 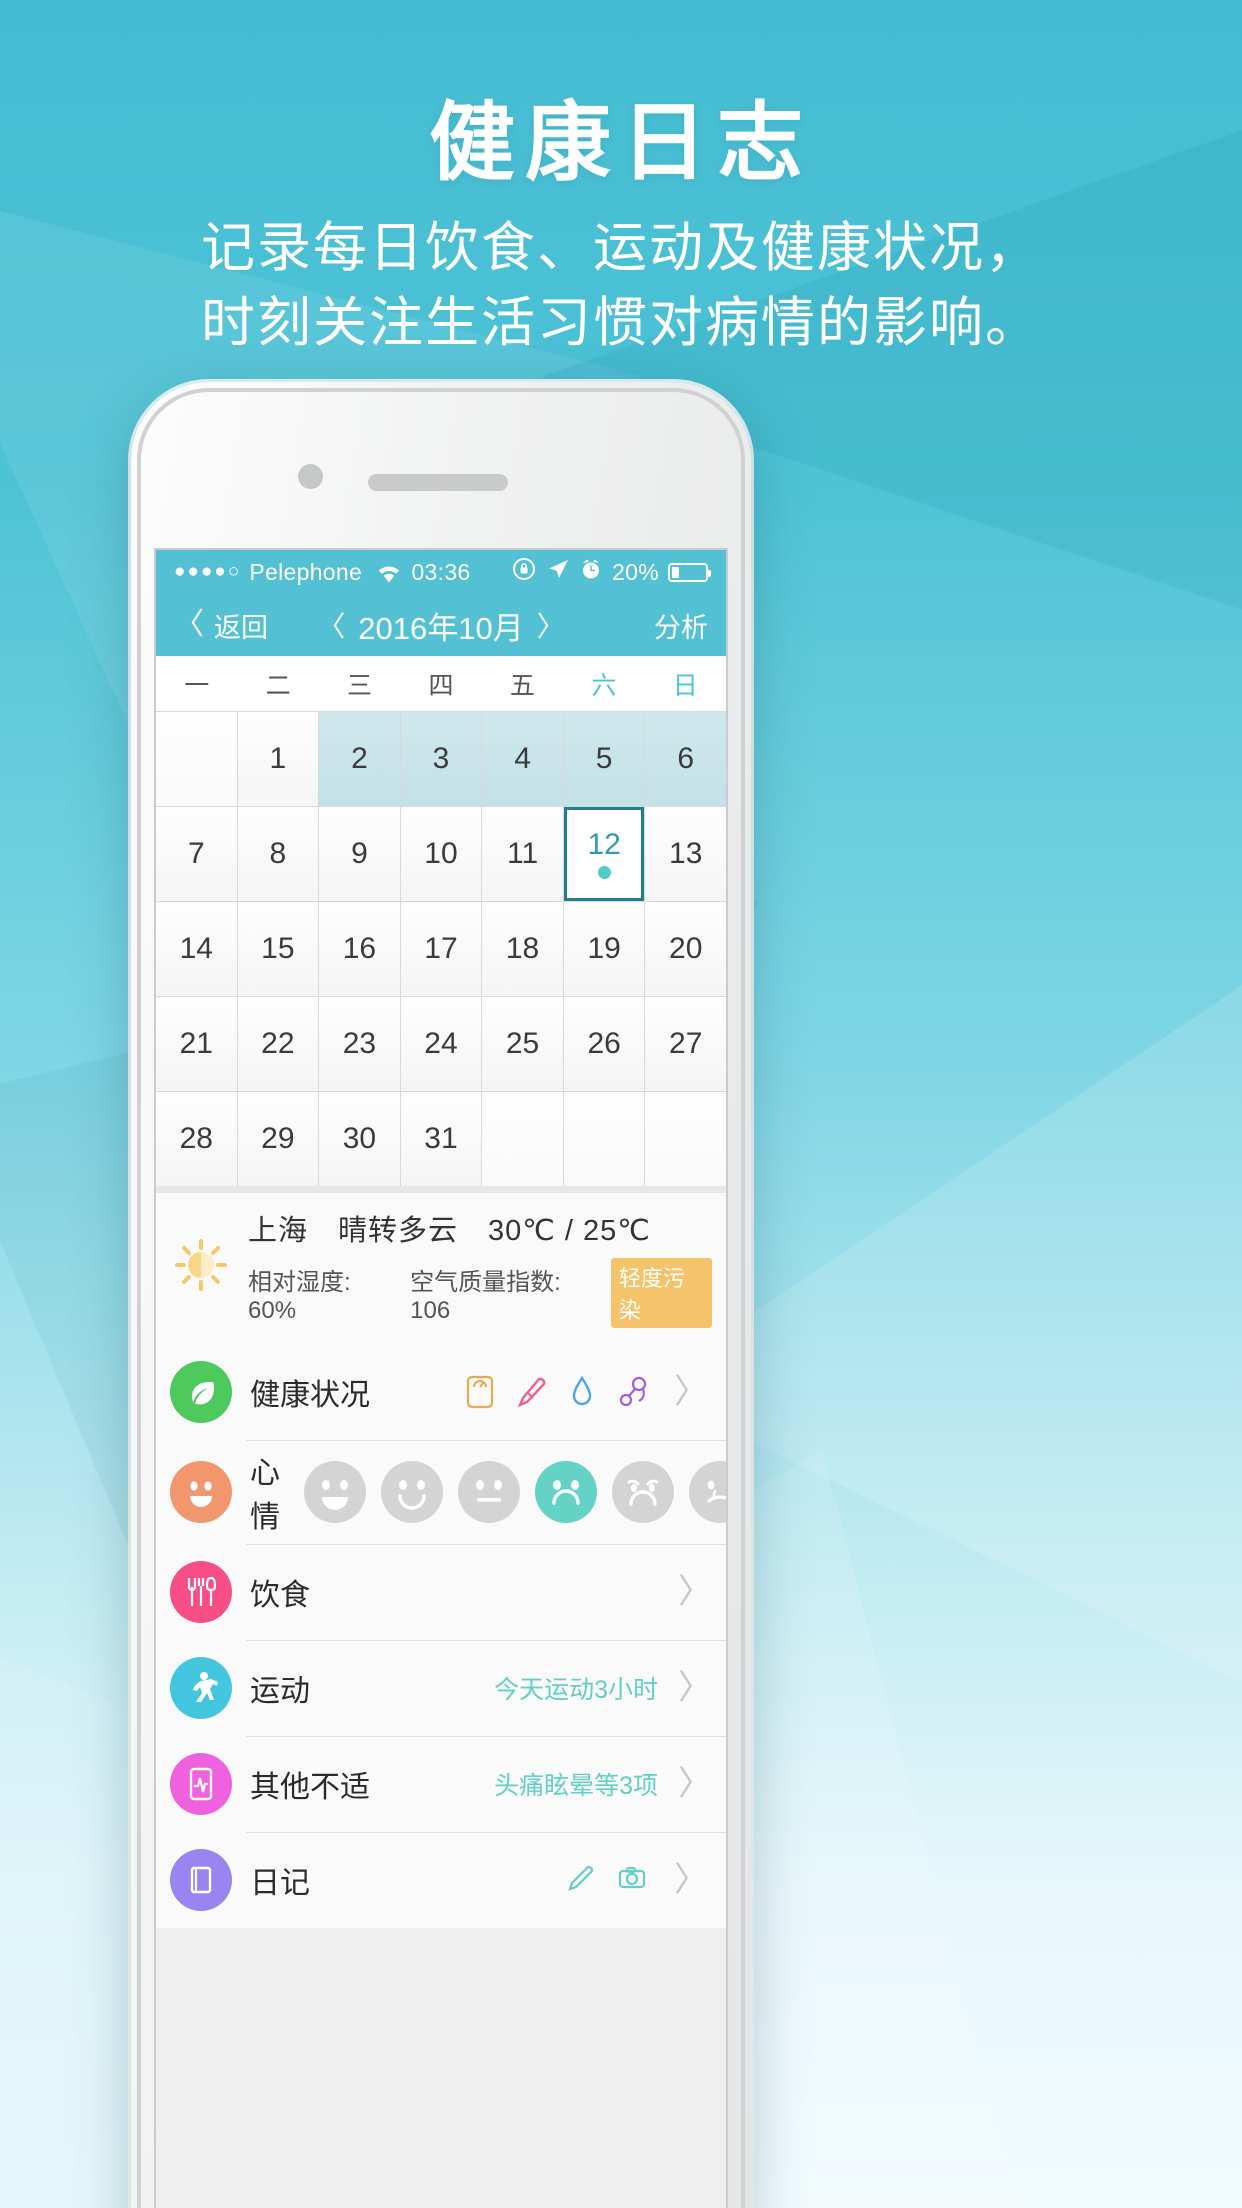 What do you see at coordinates (621, 322) in the screenshot?
I see `promo-subtitle-line2: 时刻关注生活习惯对病情的影响。` at bounding box center [621, 322].